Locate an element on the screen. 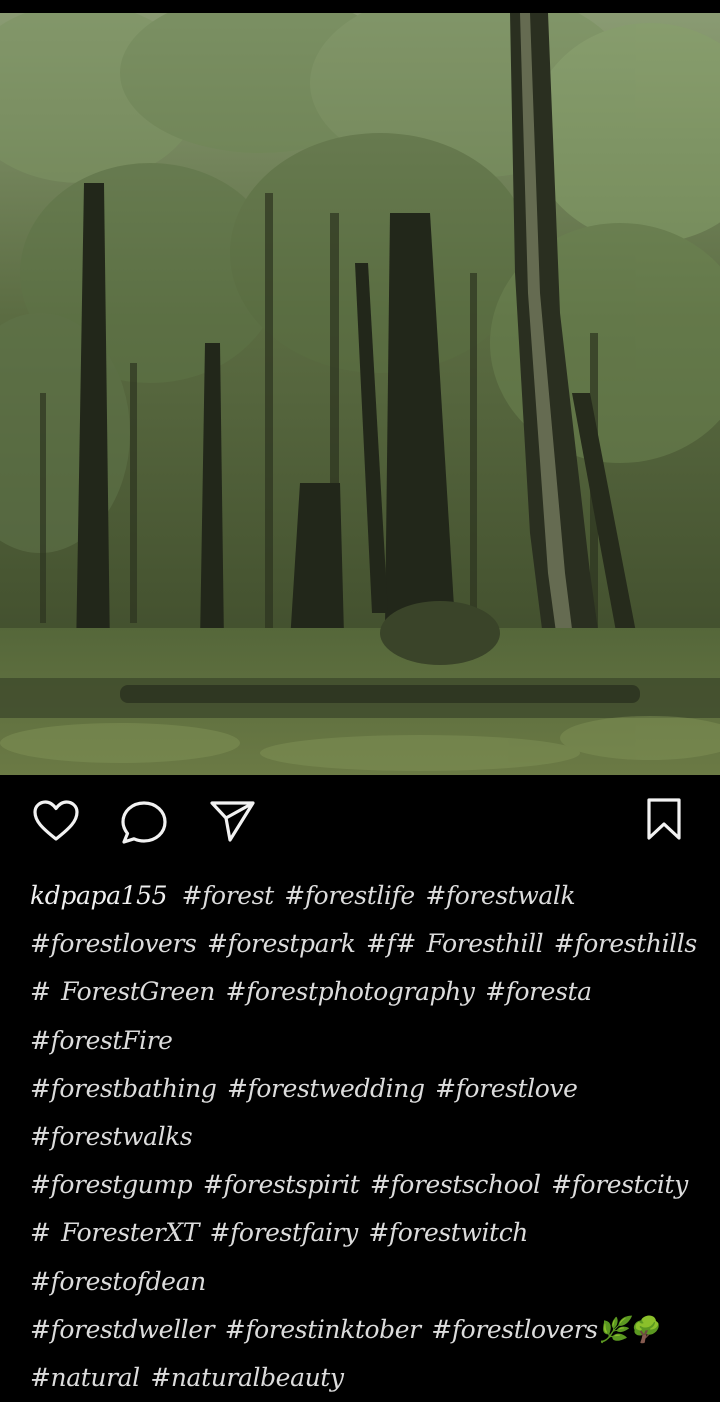  hashtag: # ForesterXT is located at coordinates (114, 1232).